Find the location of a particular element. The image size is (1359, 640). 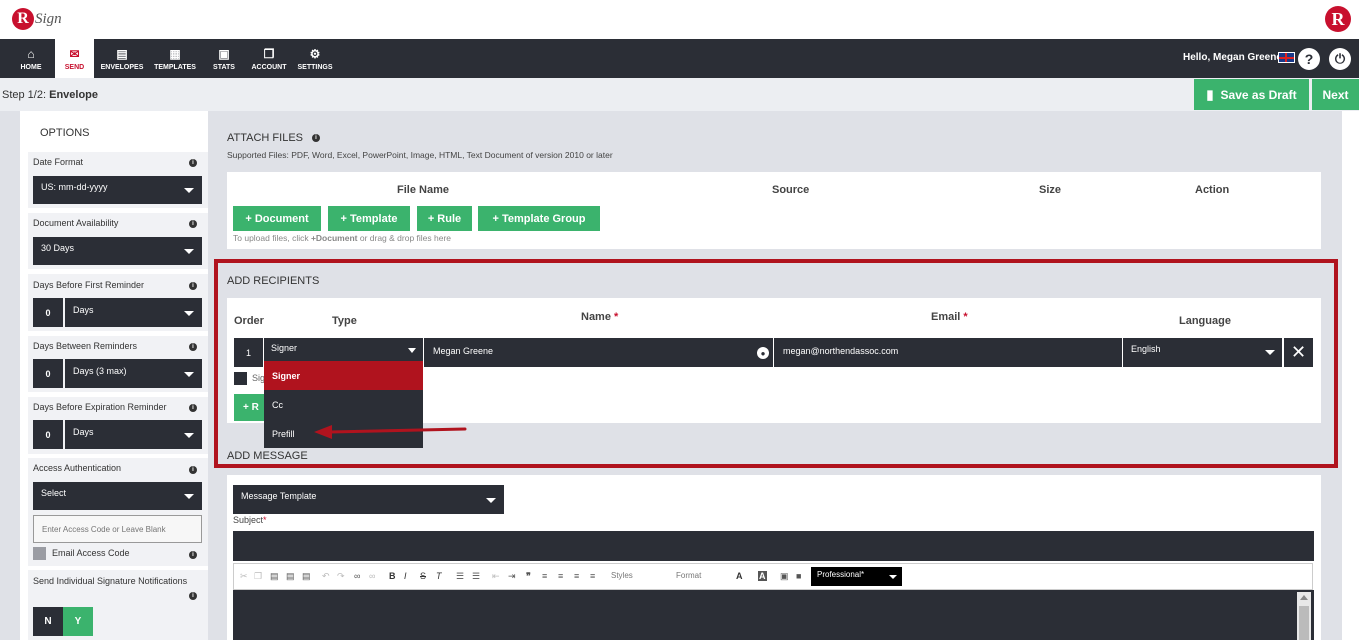

notifications-no-toggle: N is located at coordinates (48, 621).